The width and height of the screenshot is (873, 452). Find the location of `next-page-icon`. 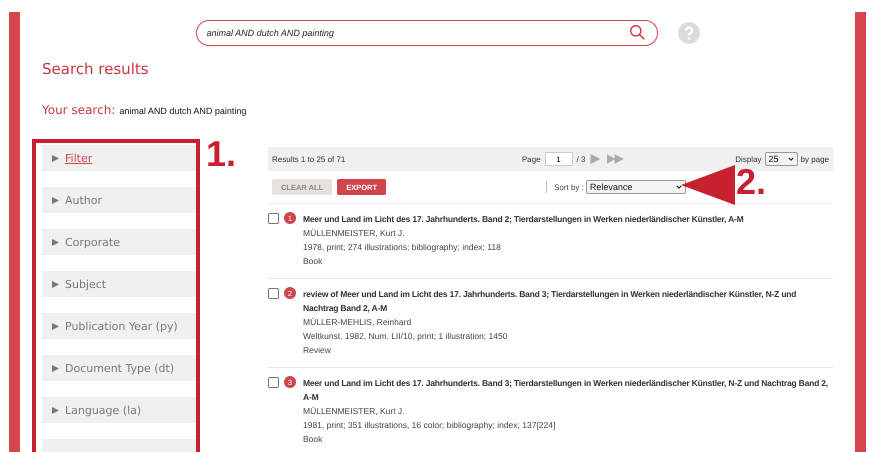

next-page-icon is located at coordinates (595, 159).